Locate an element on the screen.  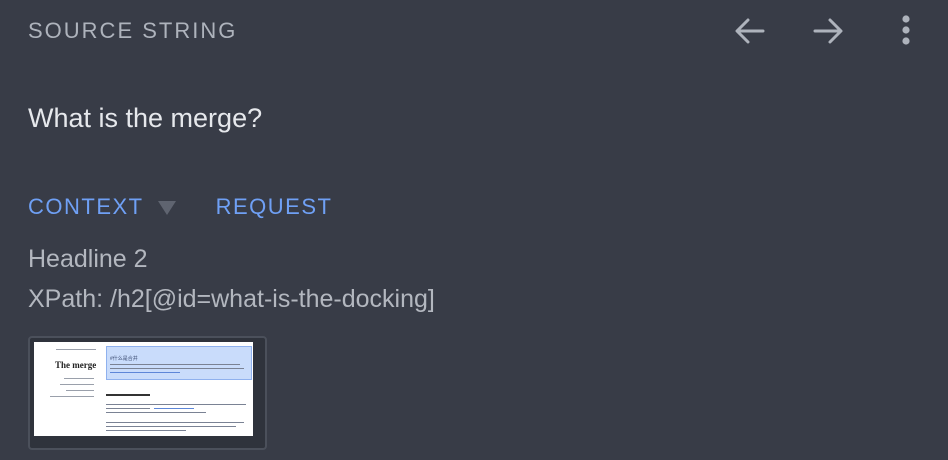
context-tabs: CONTEXT REQUEST is located at coordinates (180, 207).